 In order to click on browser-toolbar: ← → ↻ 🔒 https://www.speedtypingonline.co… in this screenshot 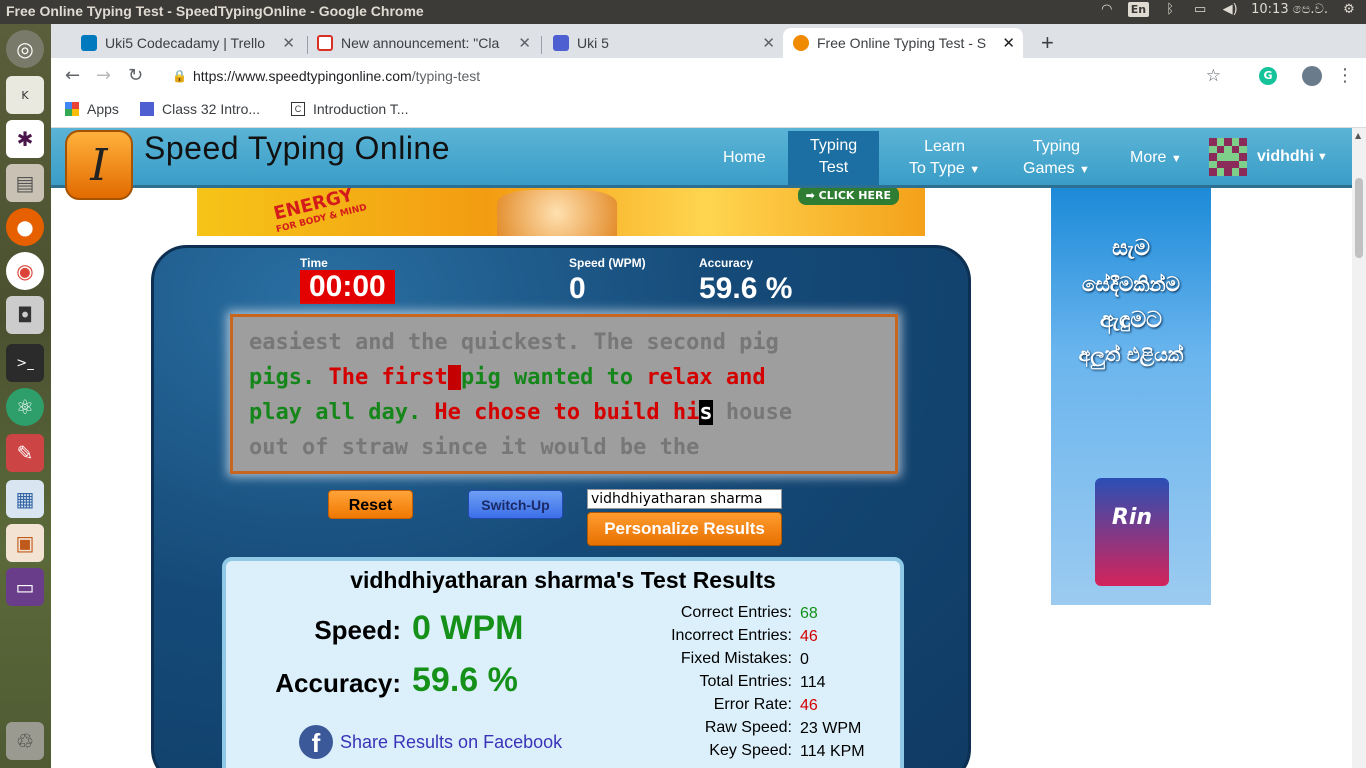, I will do `click(708, 76)`.